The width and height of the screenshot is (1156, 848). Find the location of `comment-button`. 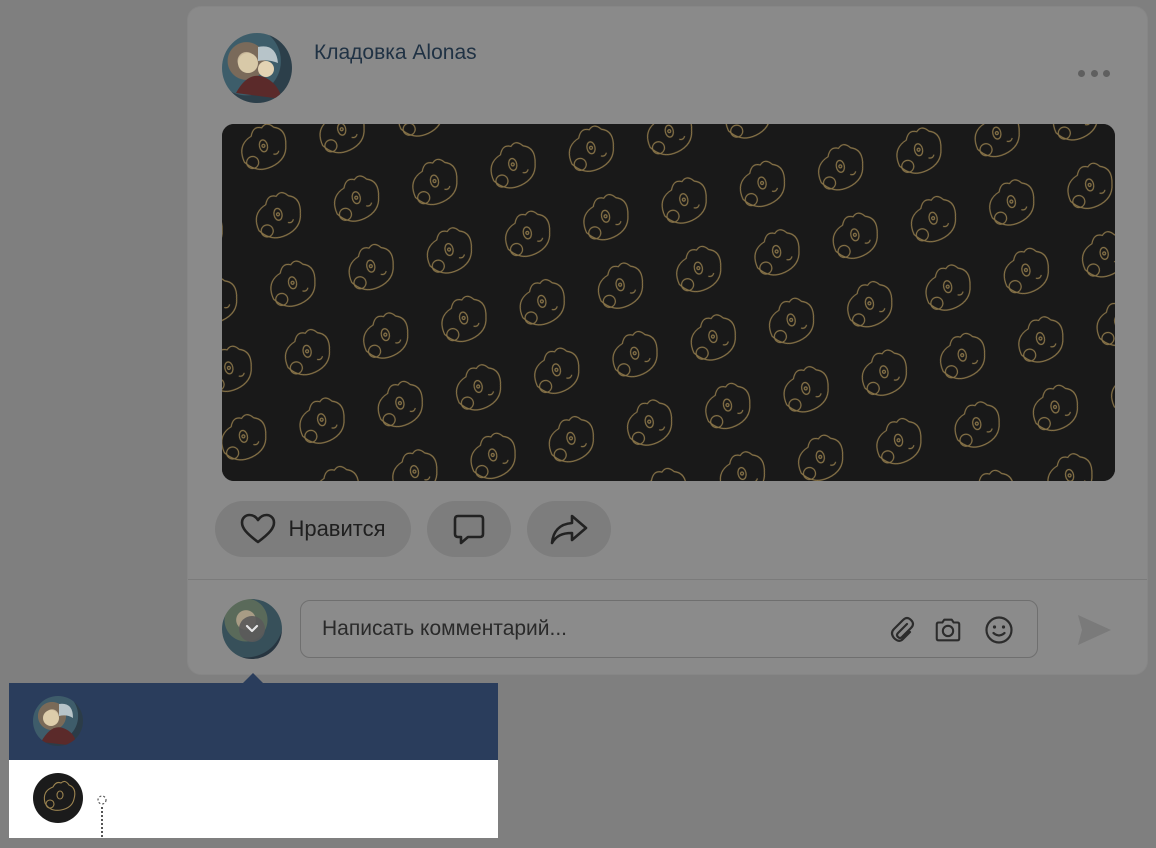

comment-button is located at coordinates (469, 529).